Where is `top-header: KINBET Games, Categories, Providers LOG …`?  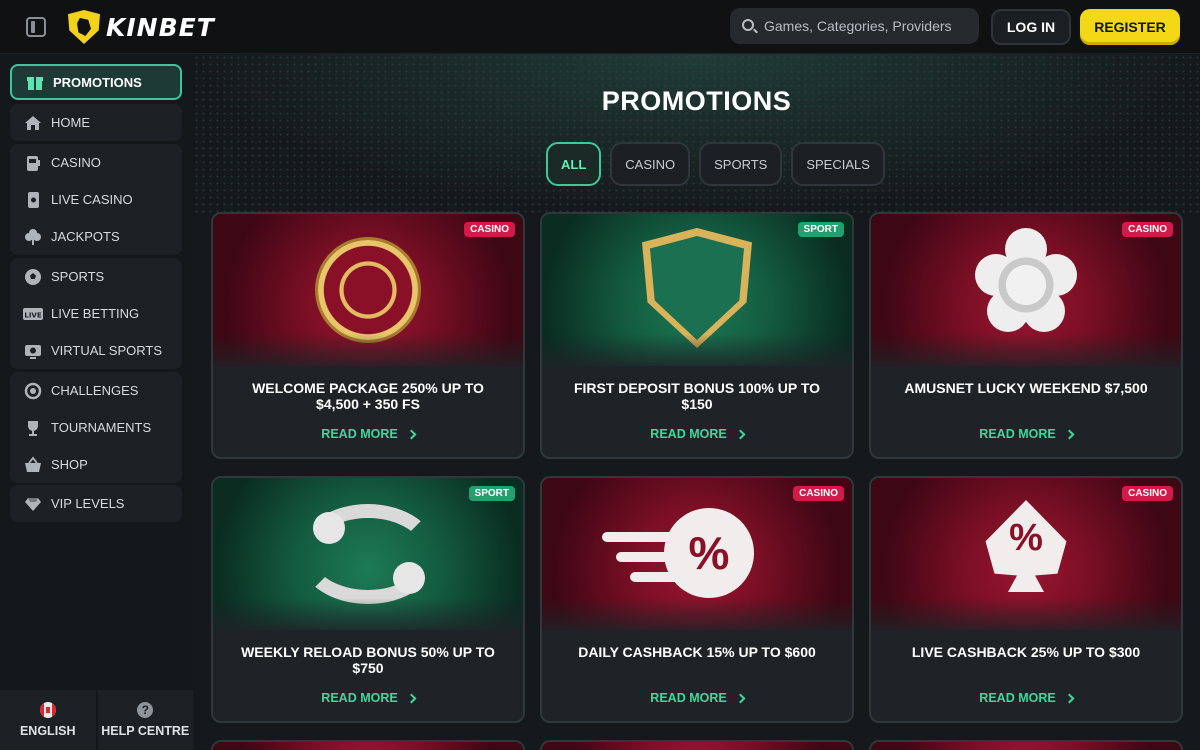 top-header: KINBET Games, Categories, Providers LOG … is located at coordinates (600, 27).